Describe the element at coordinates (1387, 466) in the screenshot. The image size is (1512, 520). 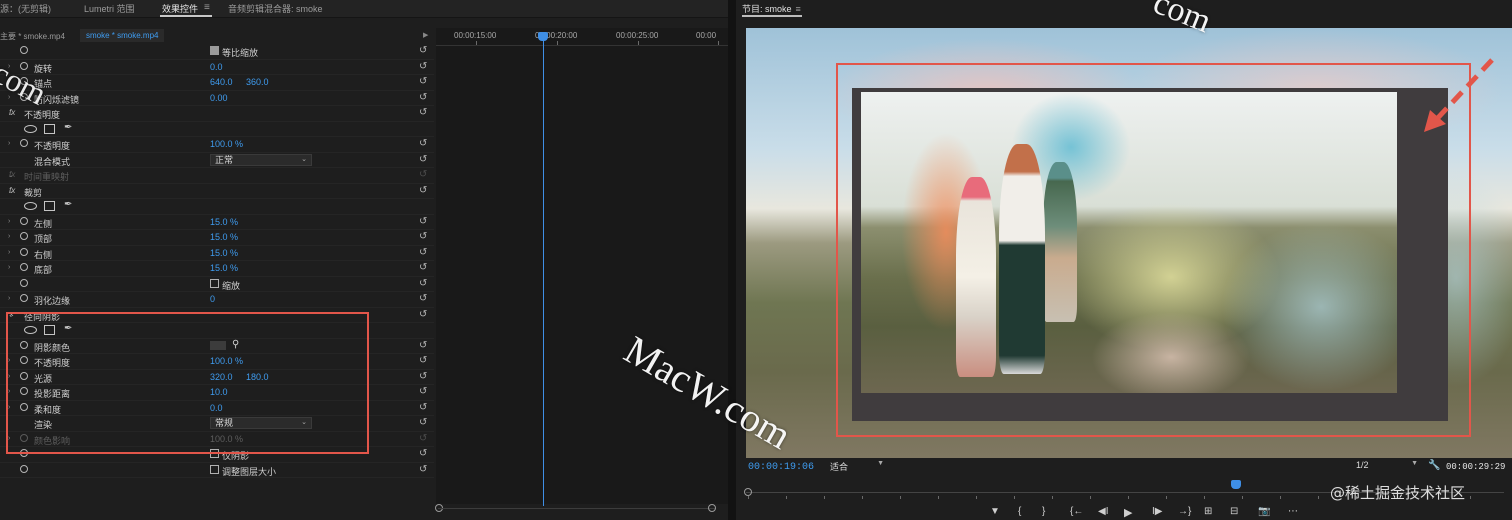
I see `playback-resolution-select: 1/2 ▼` at that location.